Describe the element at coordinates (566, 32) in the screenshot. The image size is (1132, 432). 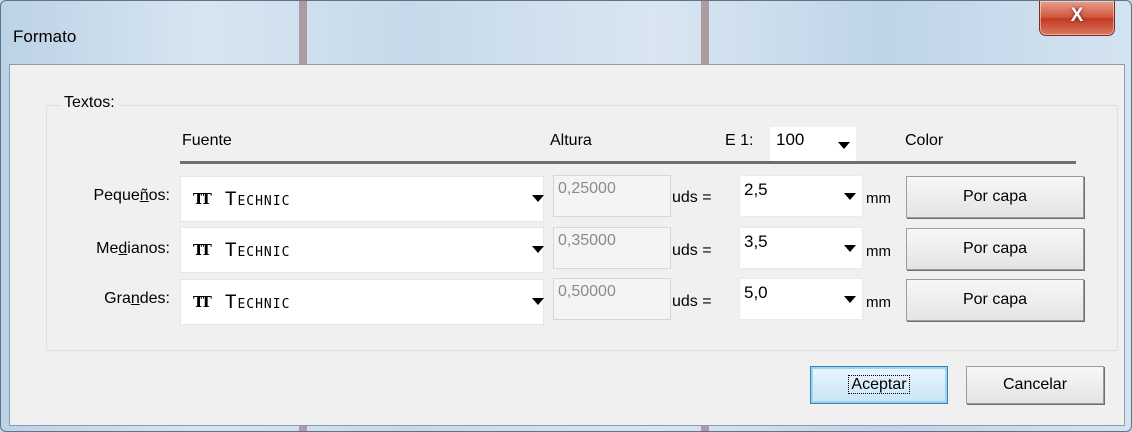
I see `title-bar: Formato X` at that location.